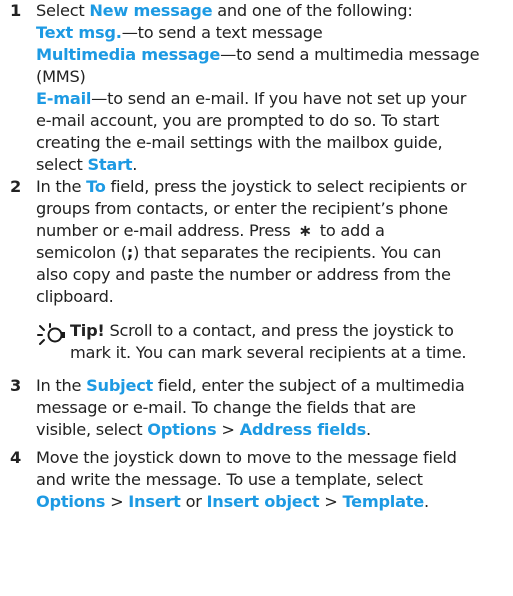 This screenshot has width=513, height=596. I want to click on menu-insert-object: Insert object, so click(263, 501).